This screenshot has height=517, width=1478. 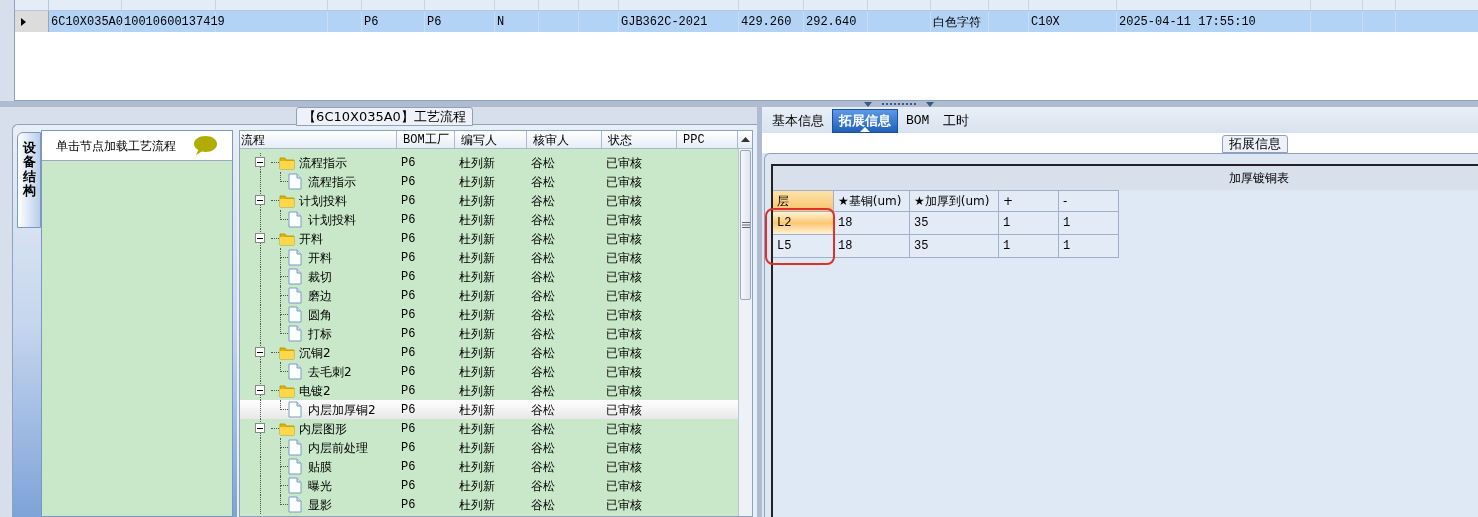 What do you see at coordinates (1089, 201) in the screenshot?
I see `column-header: -` at bounding box center [1089, 201].